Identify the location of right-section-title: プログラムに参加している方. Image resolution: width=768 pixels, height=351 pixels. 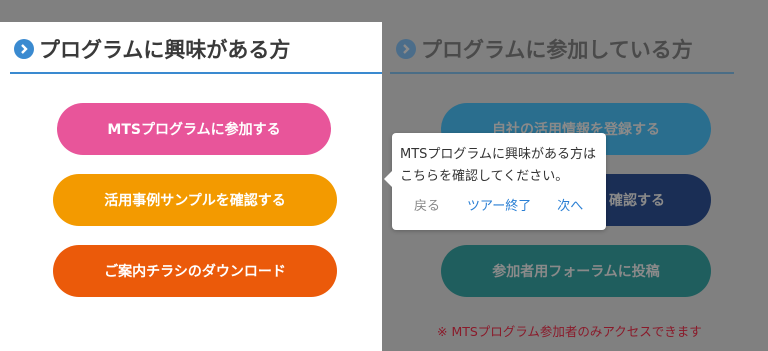
(557, 50).